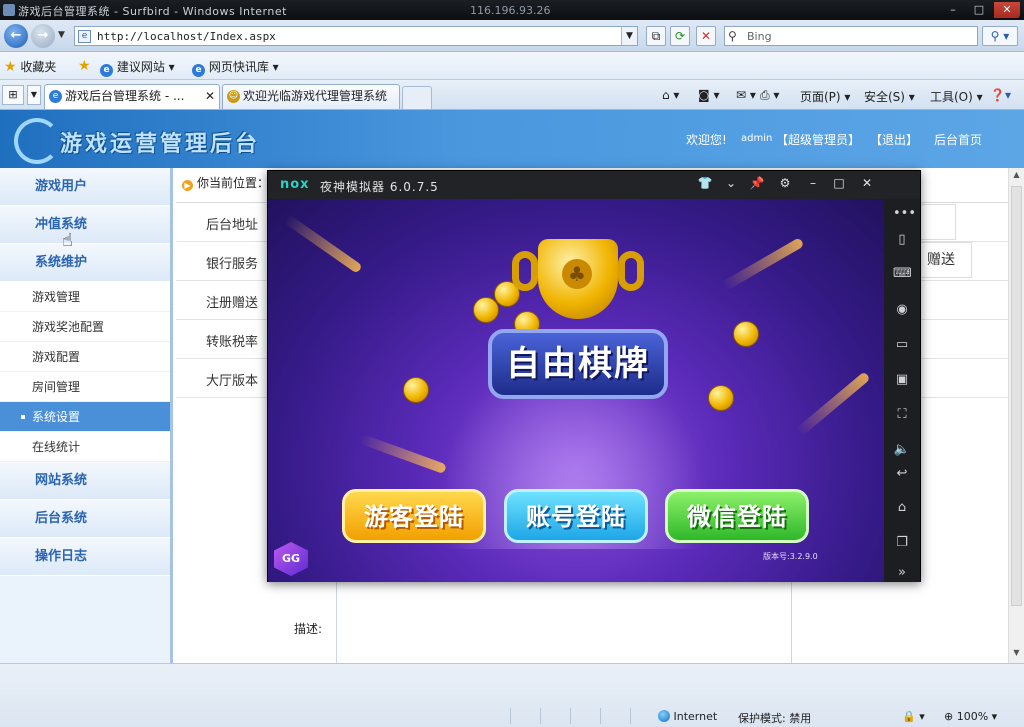 The height and width of the screenshot is (727, 1024). What do you see at coordinates (9, 10) in the screenshot?
I see `browser-icon` at bounding box center [9, 10].